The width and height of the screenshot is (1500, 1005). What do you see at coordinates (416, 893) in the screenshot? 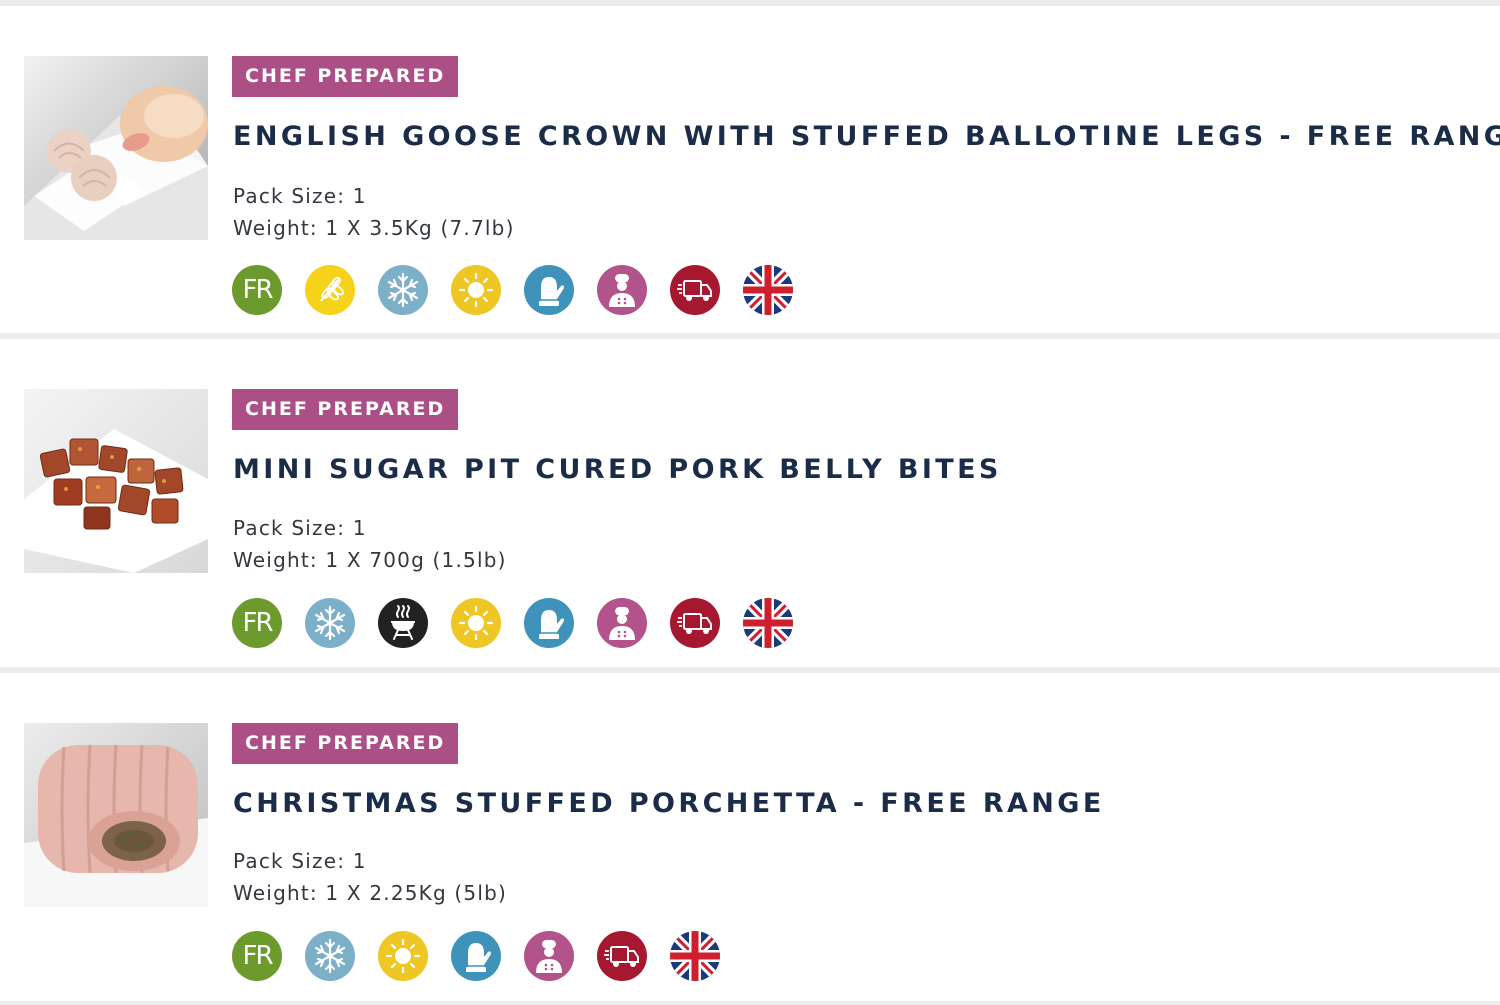
I see `weight-value: 1 X 2.25Kg (5lb)` at bounding box center [416, 893].